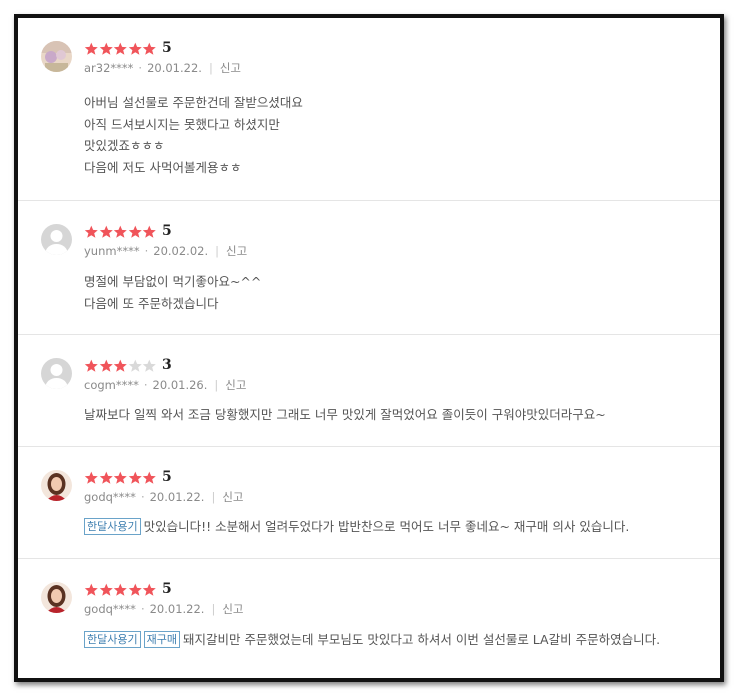  What do you see at coordinates (111, 385) in the screenshot?
I see `reviewer-username: cogm****` at bounding box center [111, 385].